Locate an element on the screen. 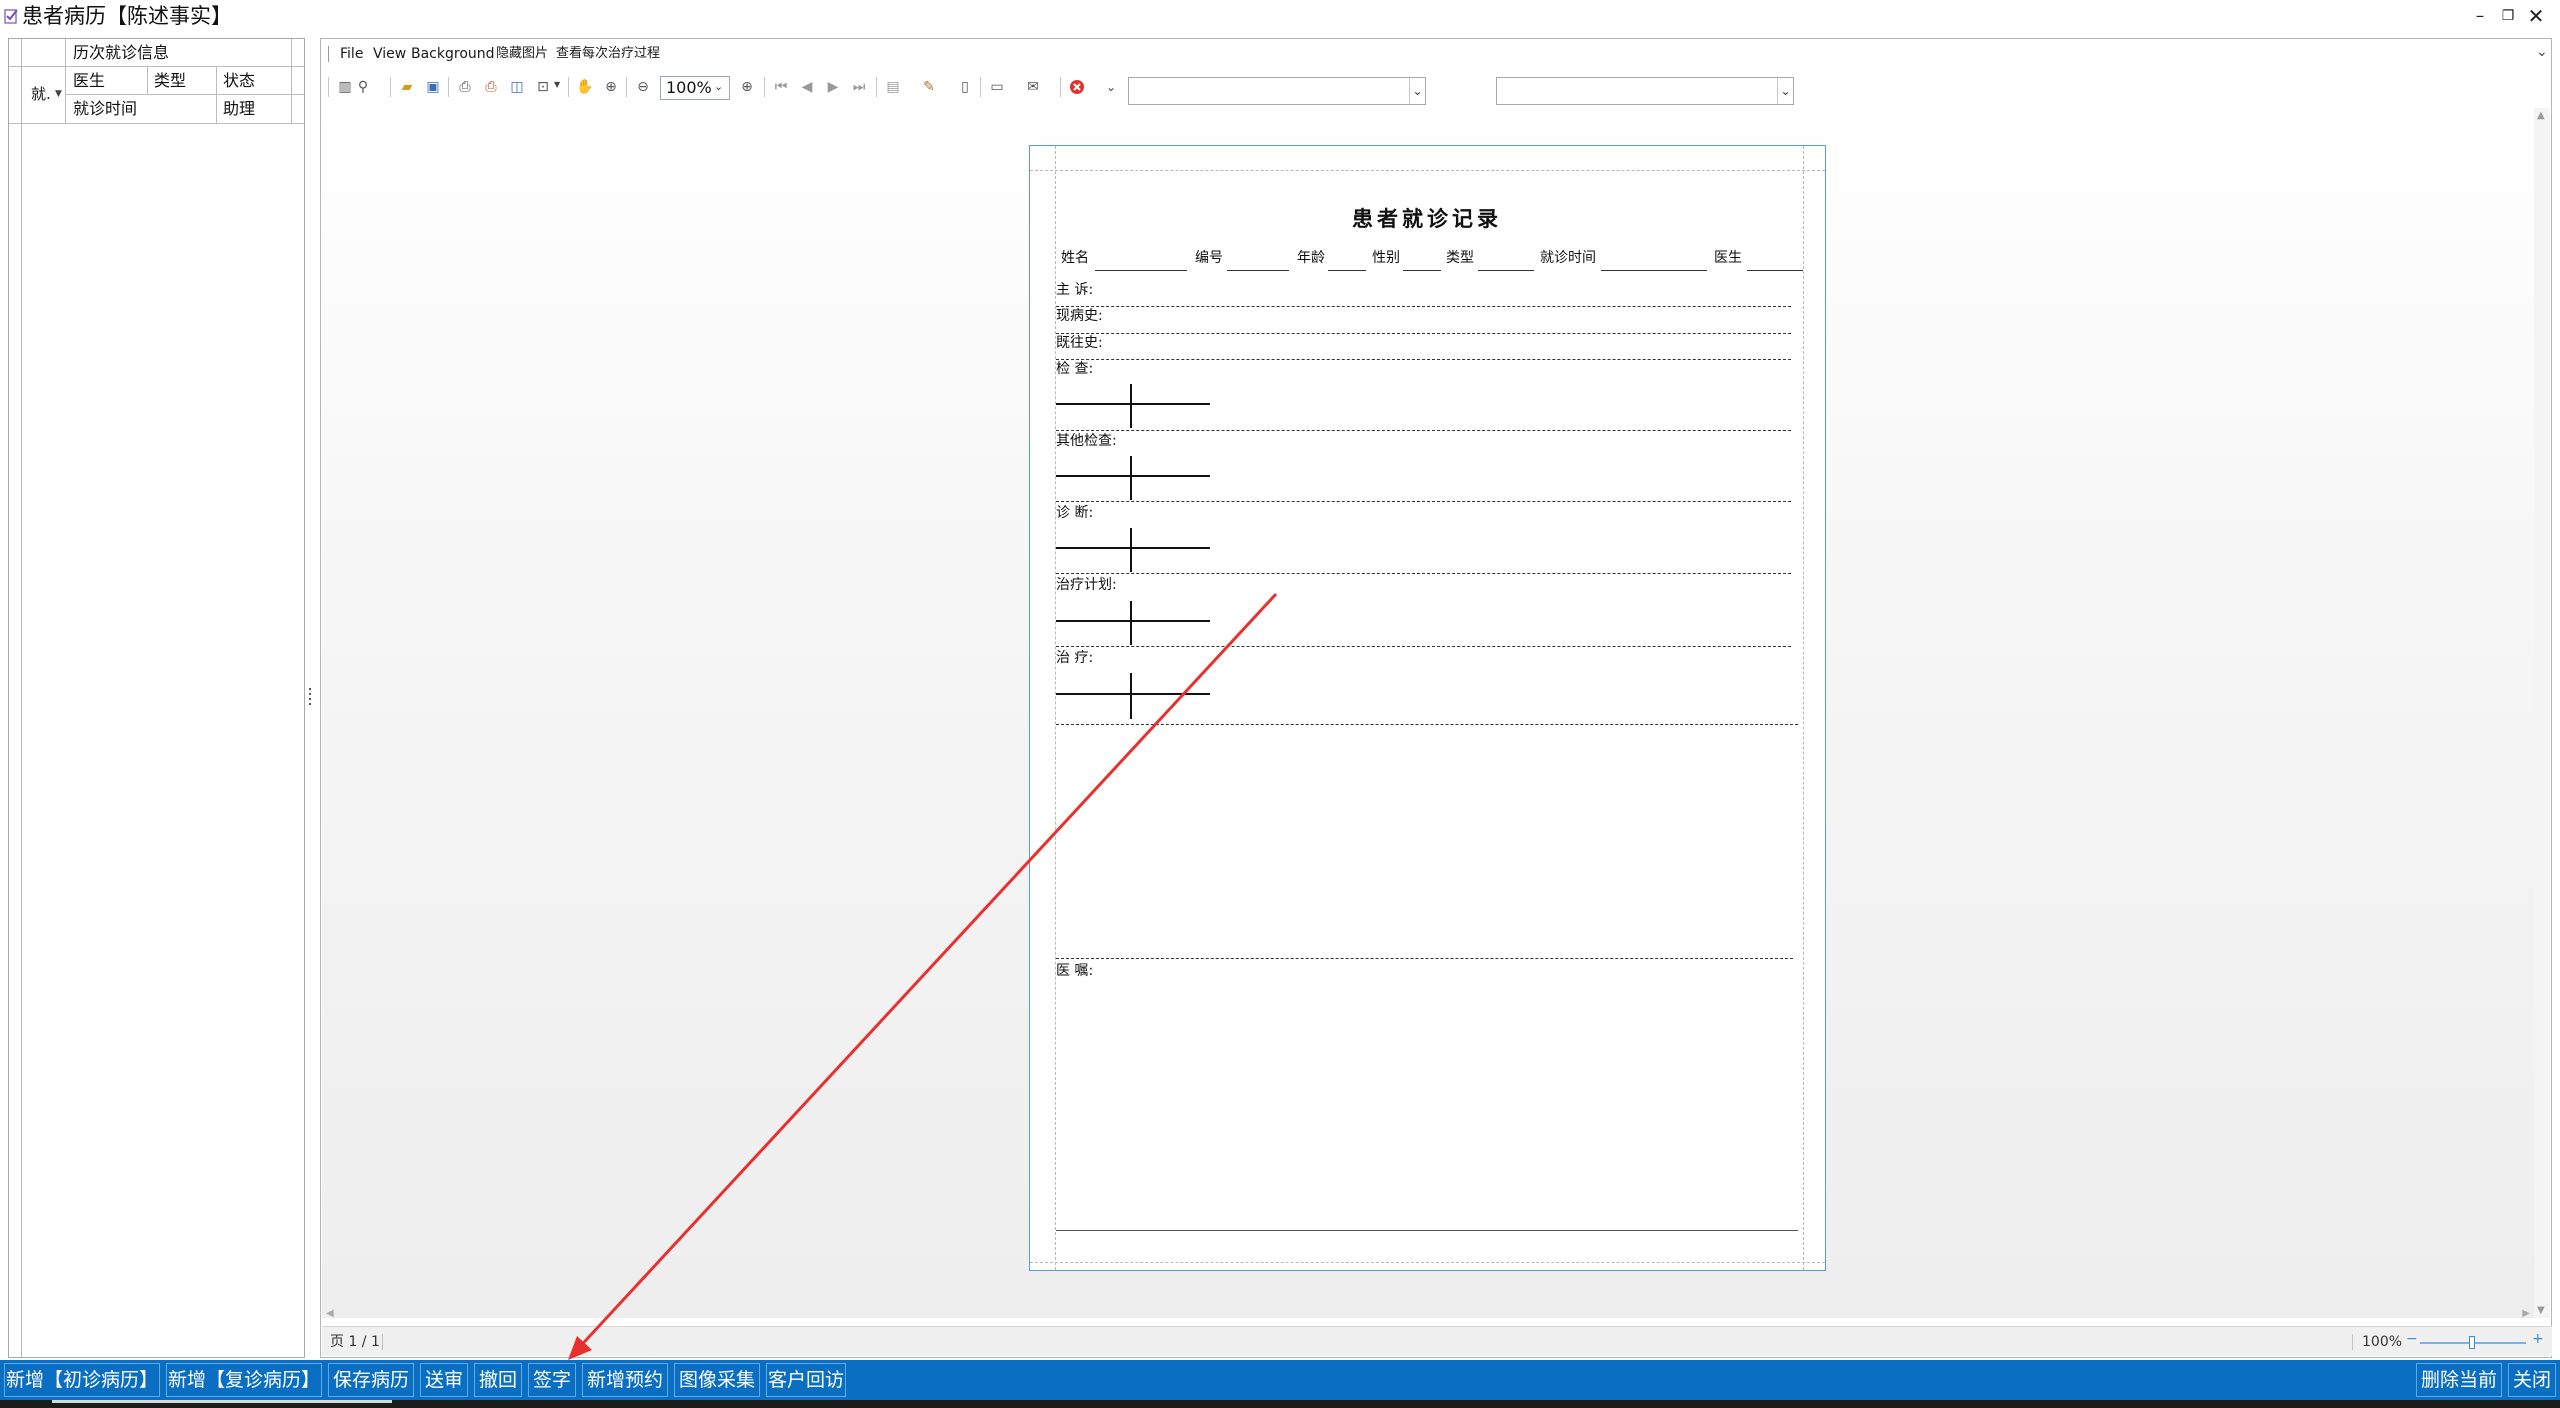  field-type-label: 类型 is located at coordinates (1460, 258).